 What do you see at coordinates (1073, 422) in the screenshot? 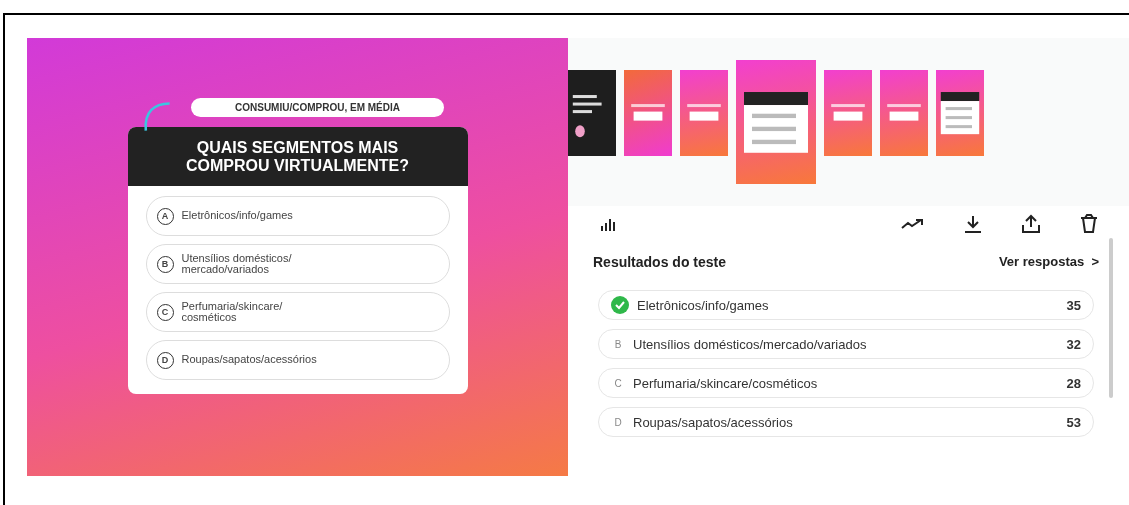
I see `answer-count: 53` at bounding box center [1073, 422].